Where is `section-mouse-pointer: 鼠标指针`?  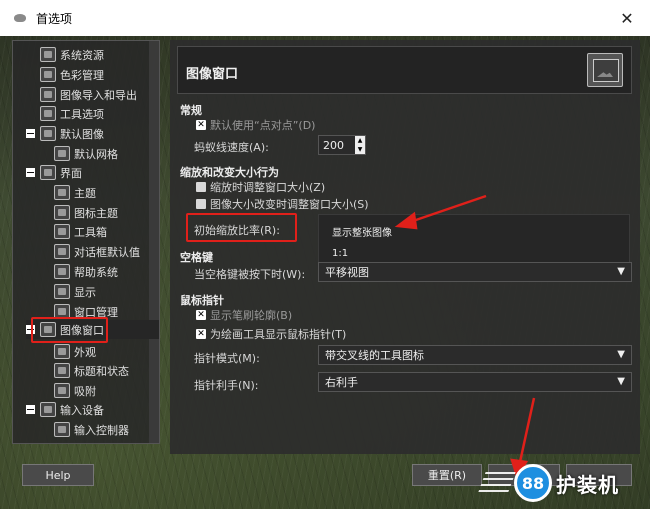 section-mouse-pointer: 鼠标指针 is located at coordinates (202, 300).